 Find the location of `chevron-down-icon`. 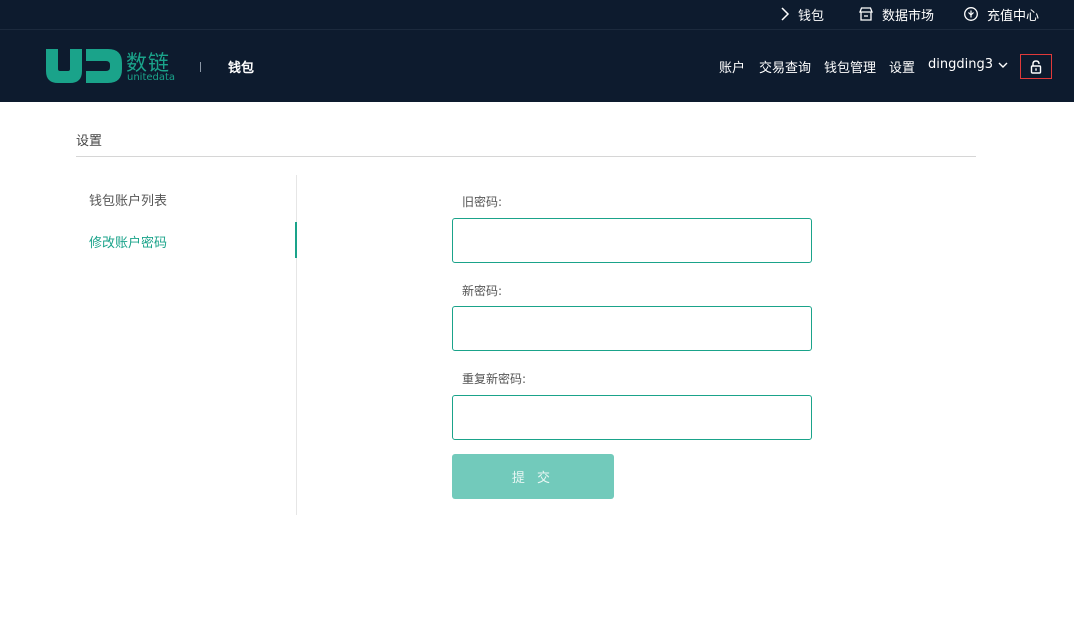

chevron-down-icon is located at coordinates (1003, 65).